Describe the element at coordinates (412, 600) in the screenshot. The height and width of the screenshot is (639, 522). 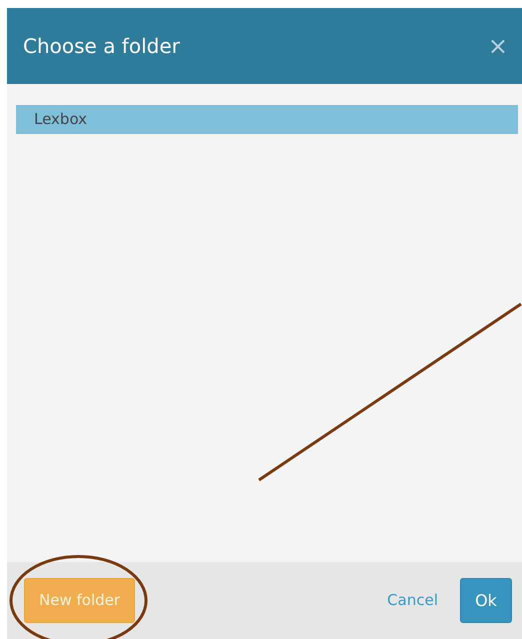
I see `cancel-link: Cancel` at that location.